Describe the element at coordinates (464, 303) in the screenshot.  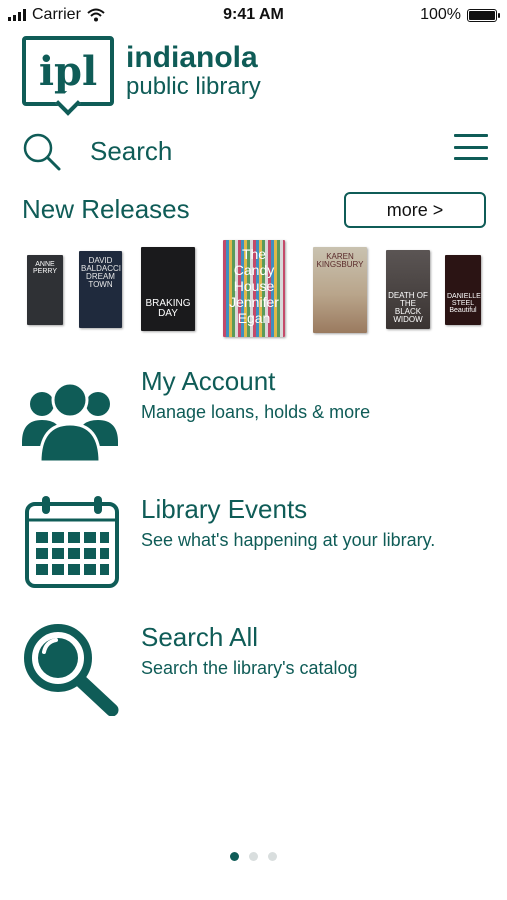
I see `book-title: DANIELLE STEEL Beautiful` at that location.